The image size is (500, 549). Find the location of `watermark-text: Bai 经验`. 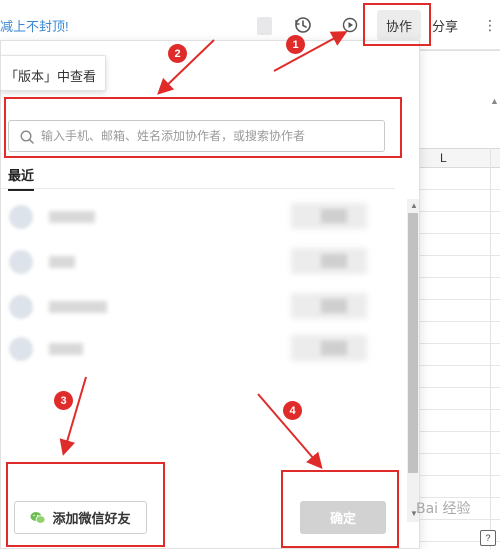

watermark-text: Bai 经验 is located at coordinates (443, 509).